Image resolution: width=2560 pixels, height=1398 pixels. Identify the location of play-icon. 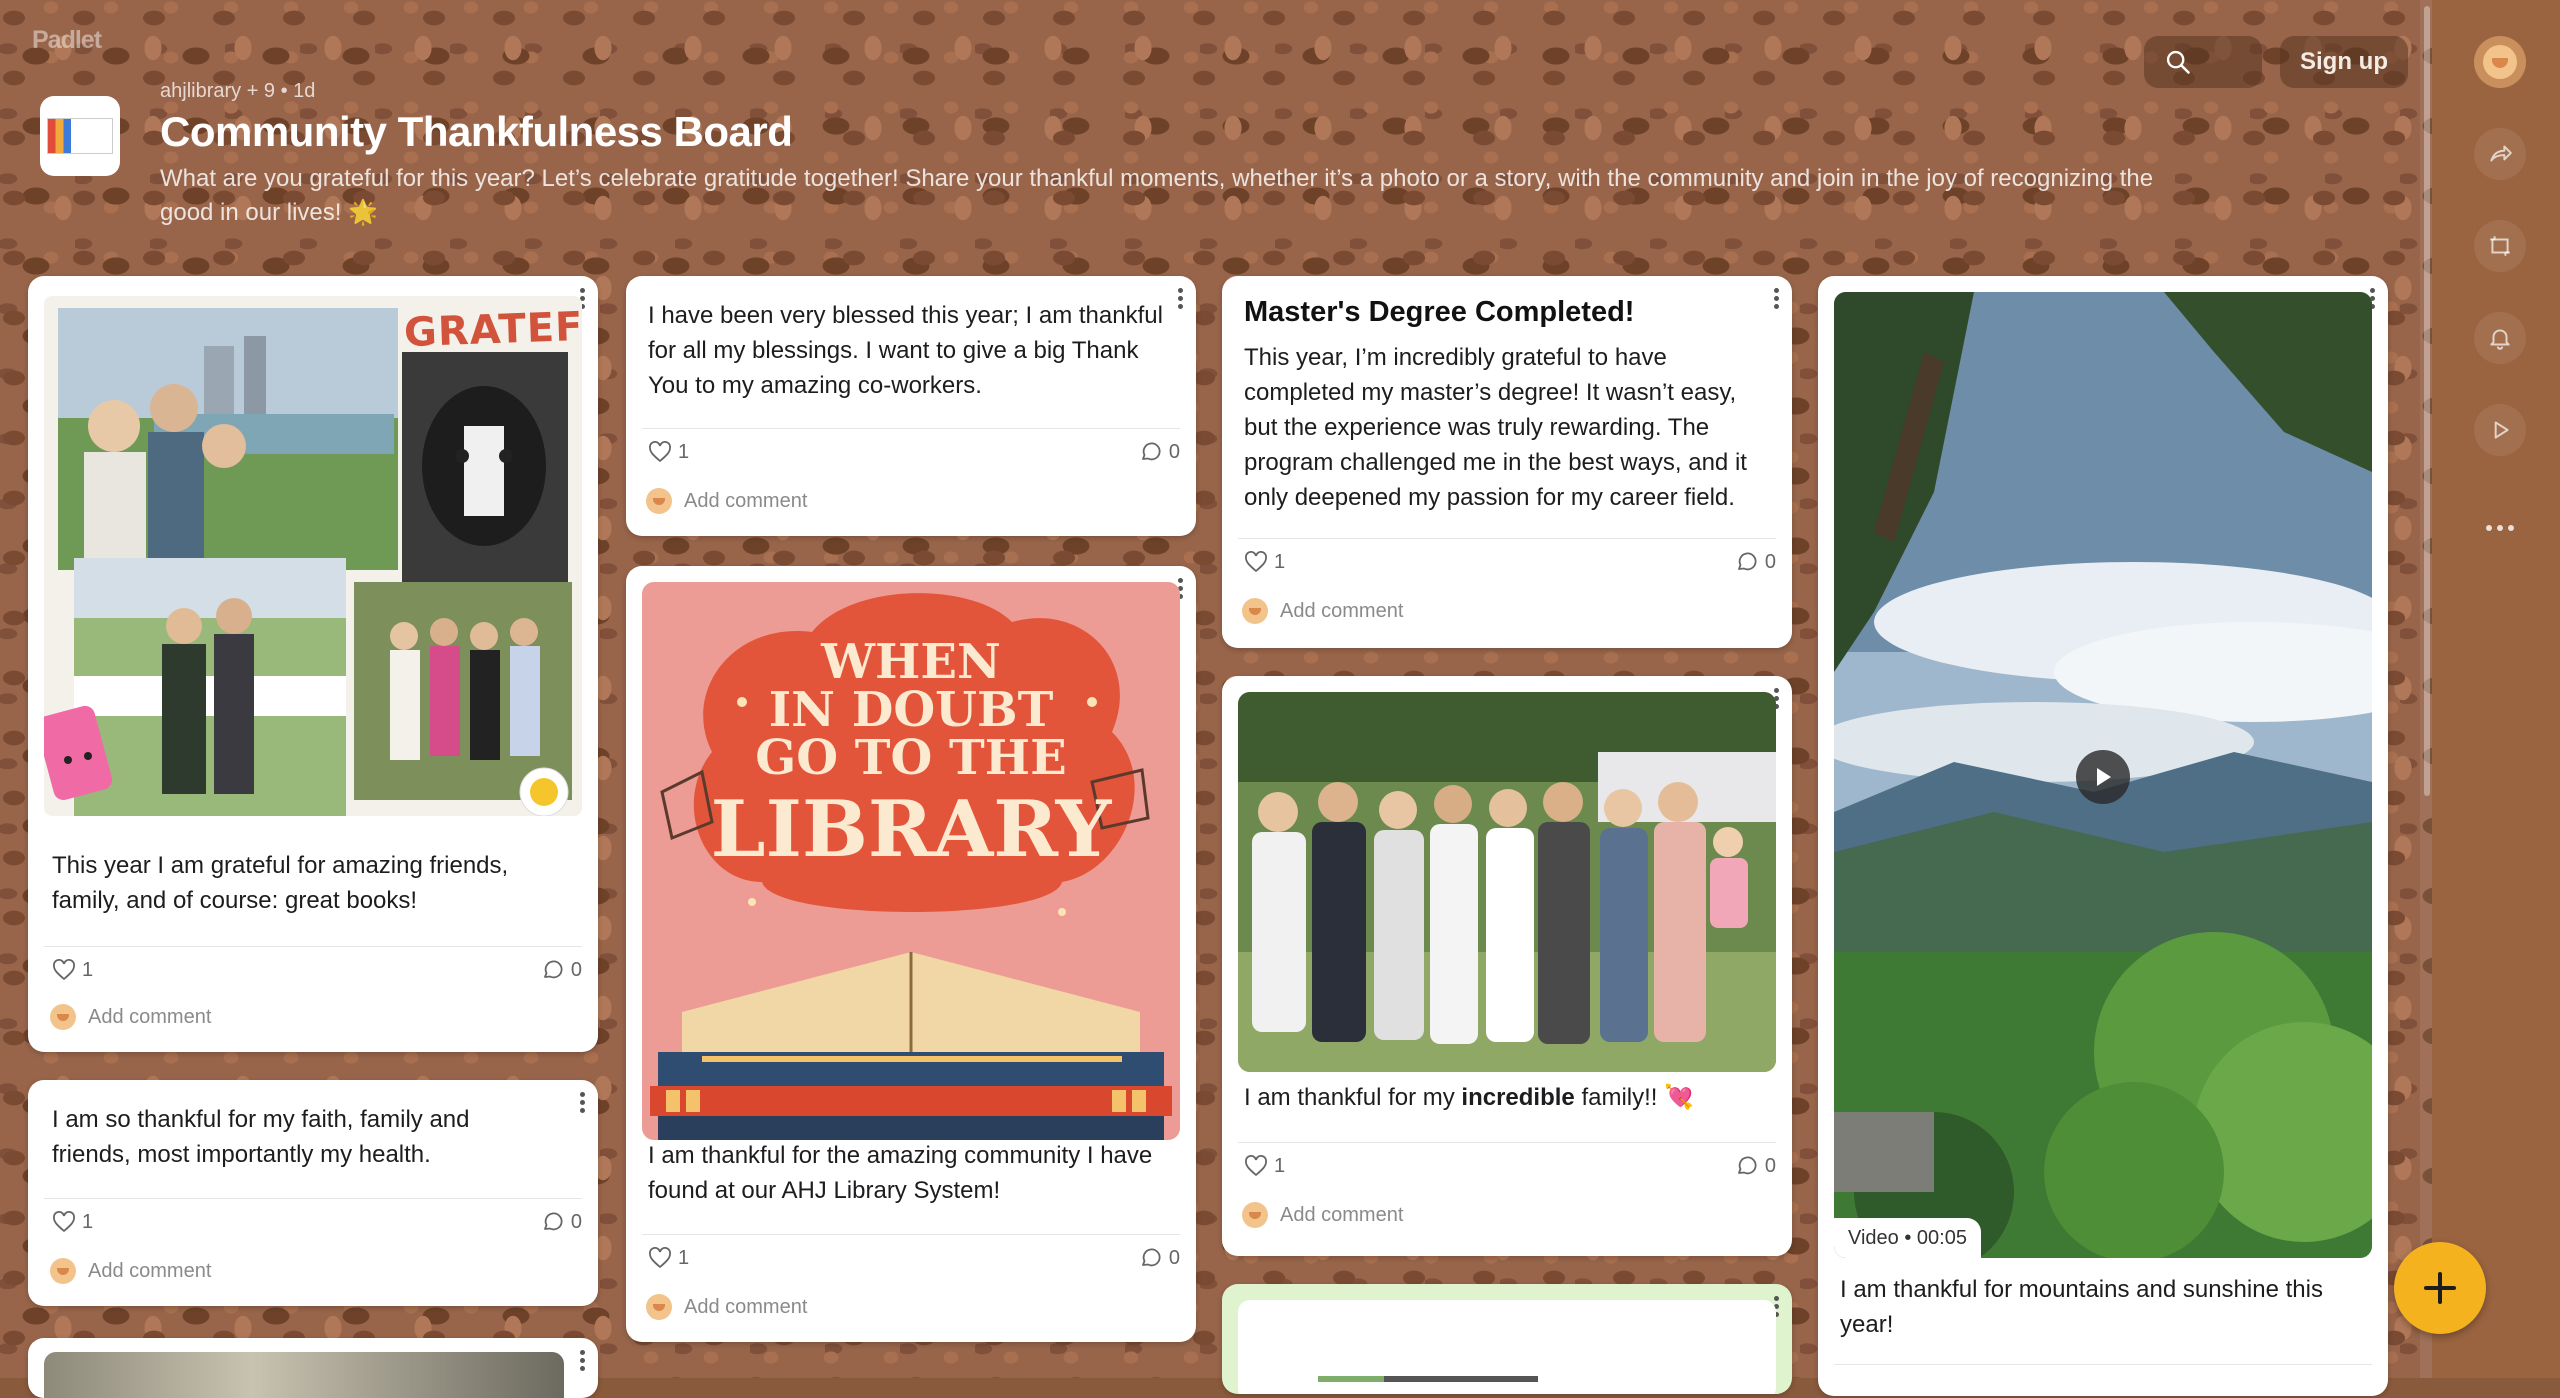
(2501, 430).